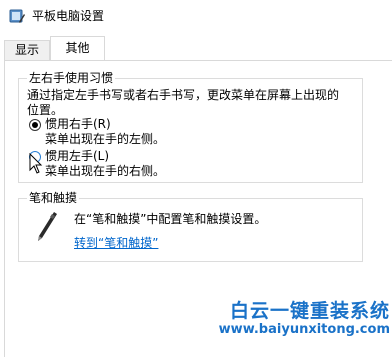 This screenshot has width=392, height=357. I want to click on right-handed-label: 惯用右手(R), so click(78, 124).